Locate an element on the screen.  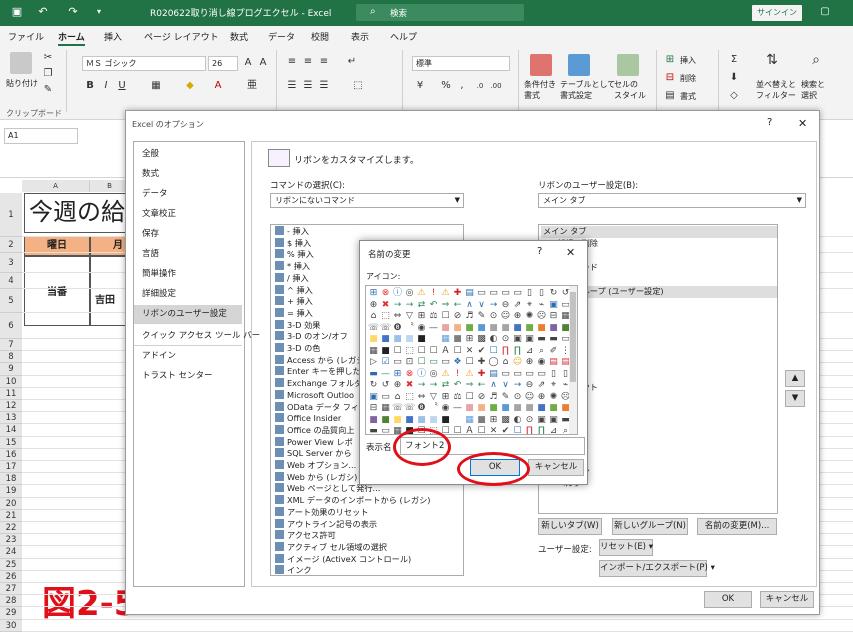
row-header: 18 is located at coordinates (11, 479).